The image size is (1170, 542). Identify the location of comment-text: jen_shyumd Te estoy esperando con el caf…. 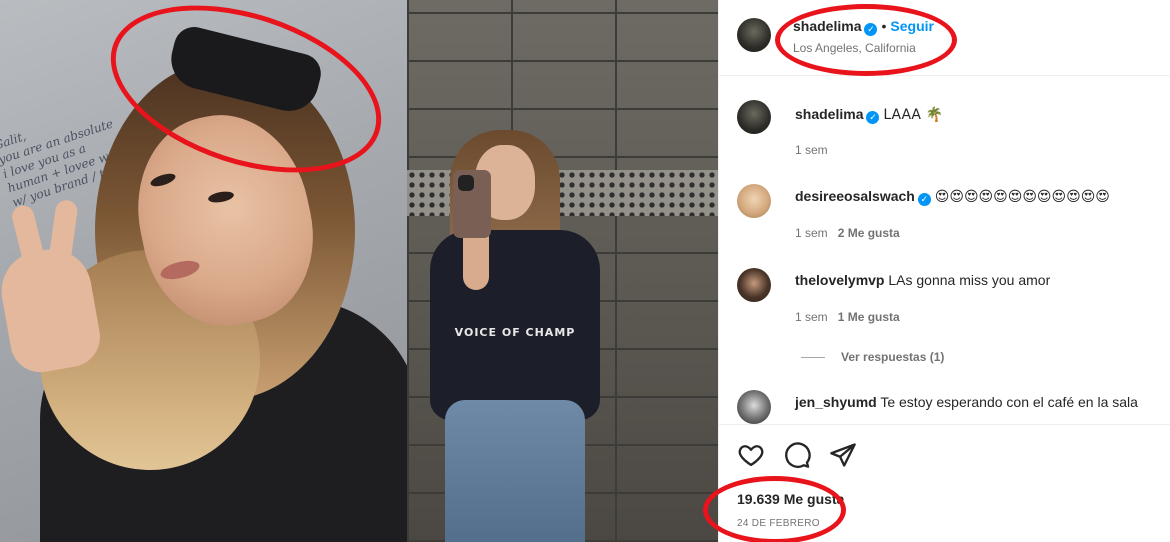
(966, 402).